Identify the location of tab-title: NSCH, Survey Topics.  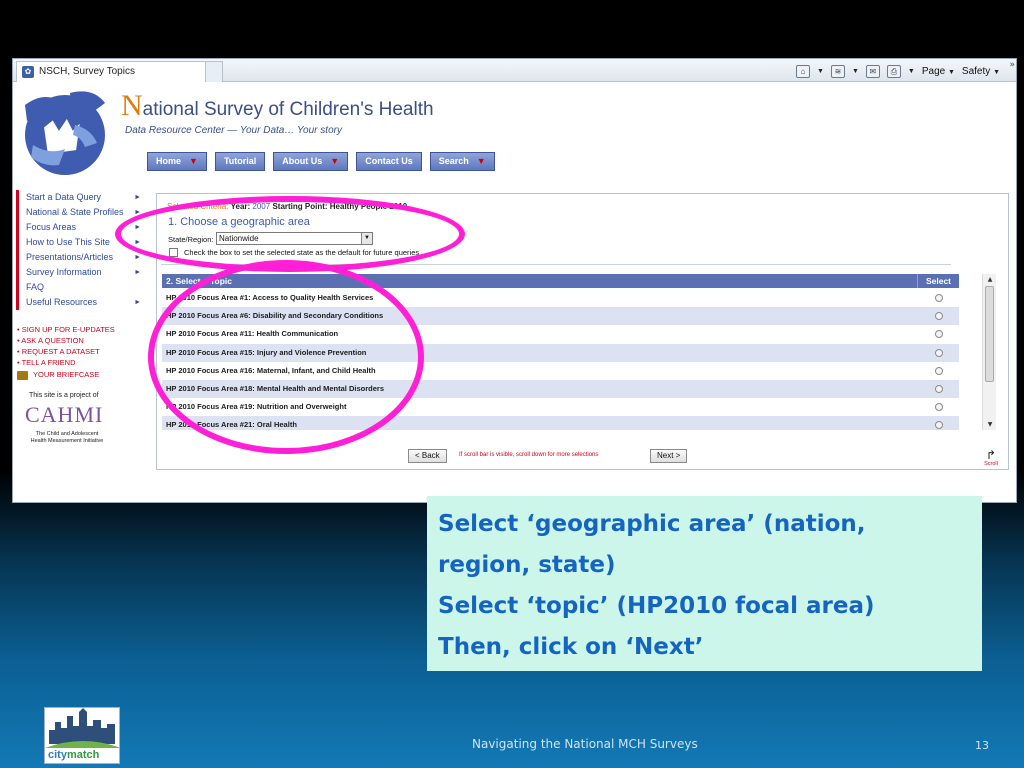
(87, 71).